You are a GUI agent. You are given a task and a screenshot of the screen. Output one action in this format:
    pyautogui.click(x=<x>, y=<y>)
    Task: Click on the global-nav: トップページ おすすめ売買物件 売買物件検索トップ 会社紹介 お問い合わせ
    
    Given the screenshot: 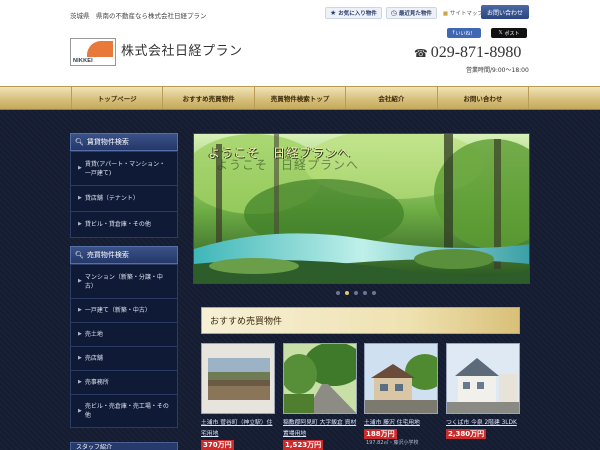 What is the action you would take?
    pyautogui.click(x=300, y=98)
    